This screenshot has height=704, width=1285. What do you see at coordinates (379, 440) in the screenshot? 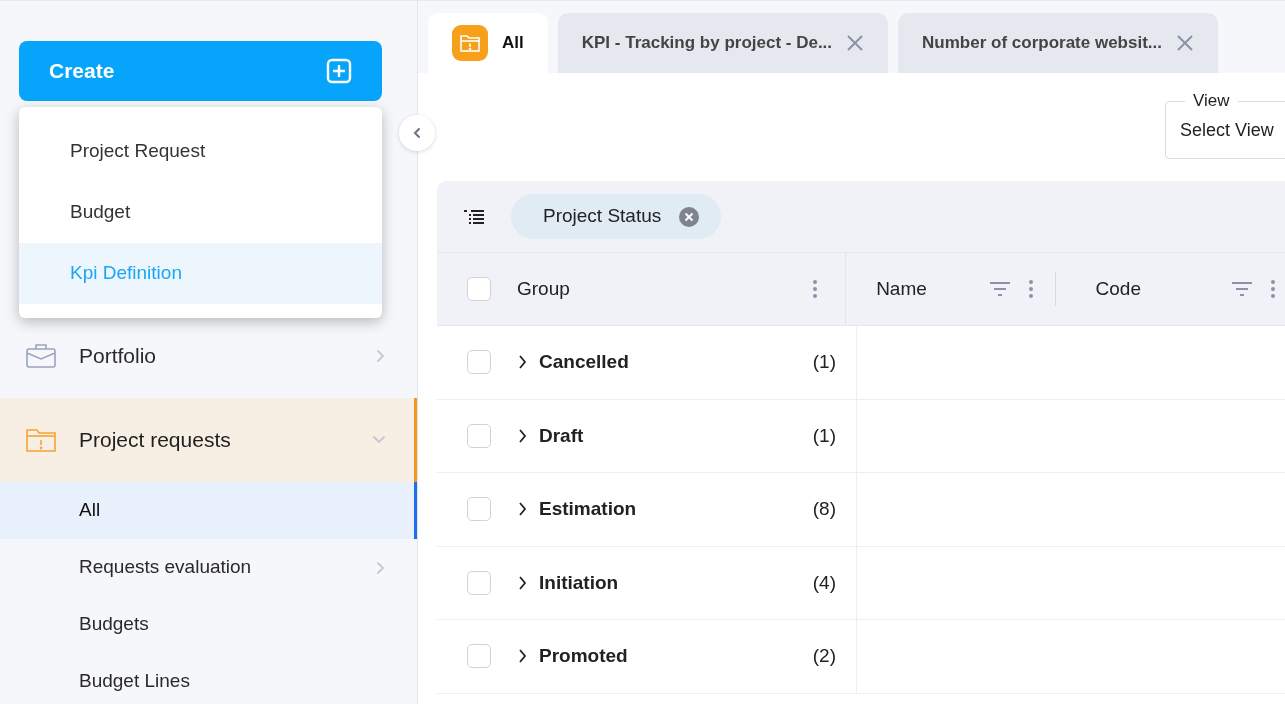
I see `chevron-down-icon` at bounding box center [379, 440].